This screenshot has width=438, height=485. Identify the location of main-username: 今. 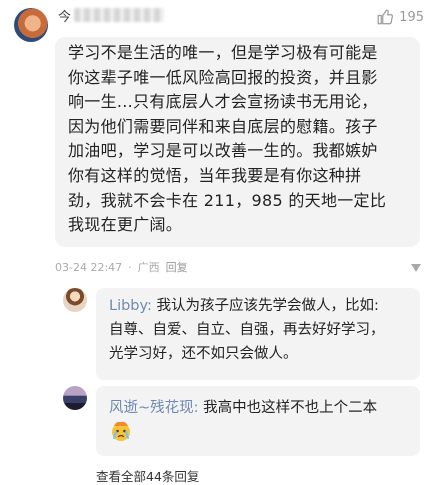
(64, 15).